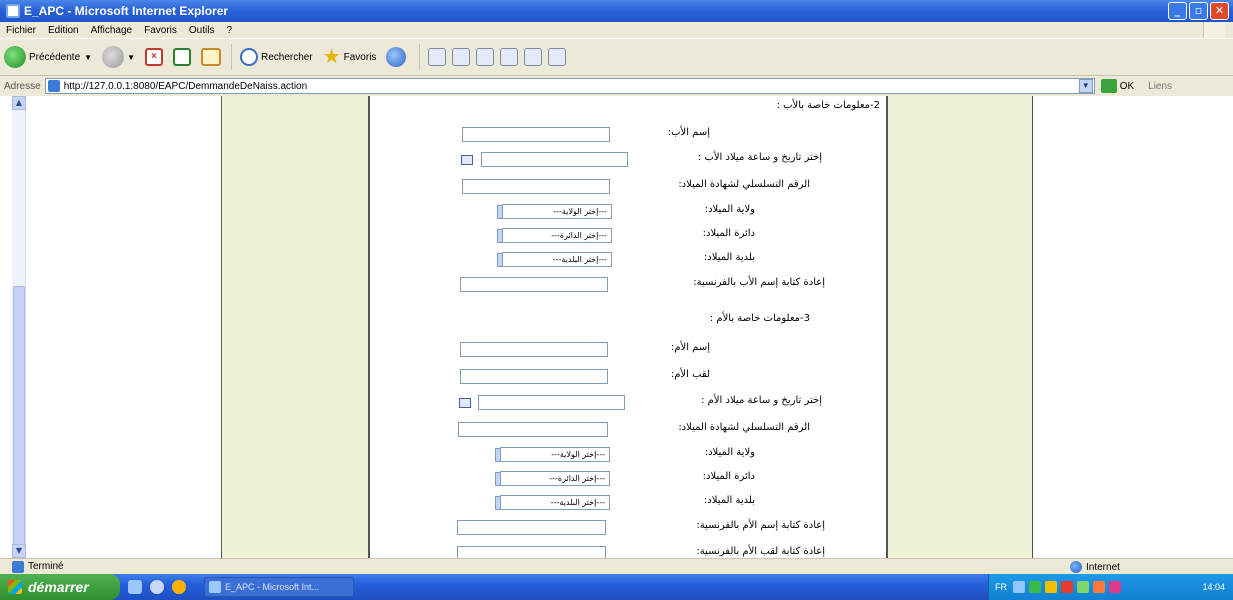  What do you see at coordinates (534, 376) in the screenshot?
I see `mother-surname-input` at bounding box center [534, 376].